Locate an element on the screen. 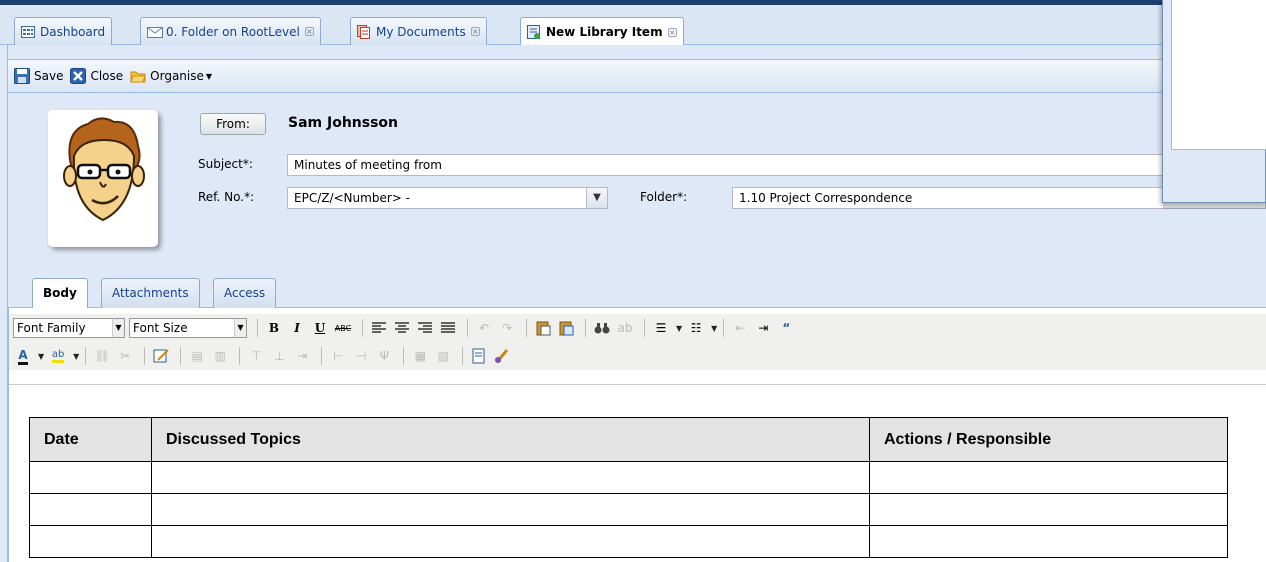  find-icon is located at coordinates (602, 328).